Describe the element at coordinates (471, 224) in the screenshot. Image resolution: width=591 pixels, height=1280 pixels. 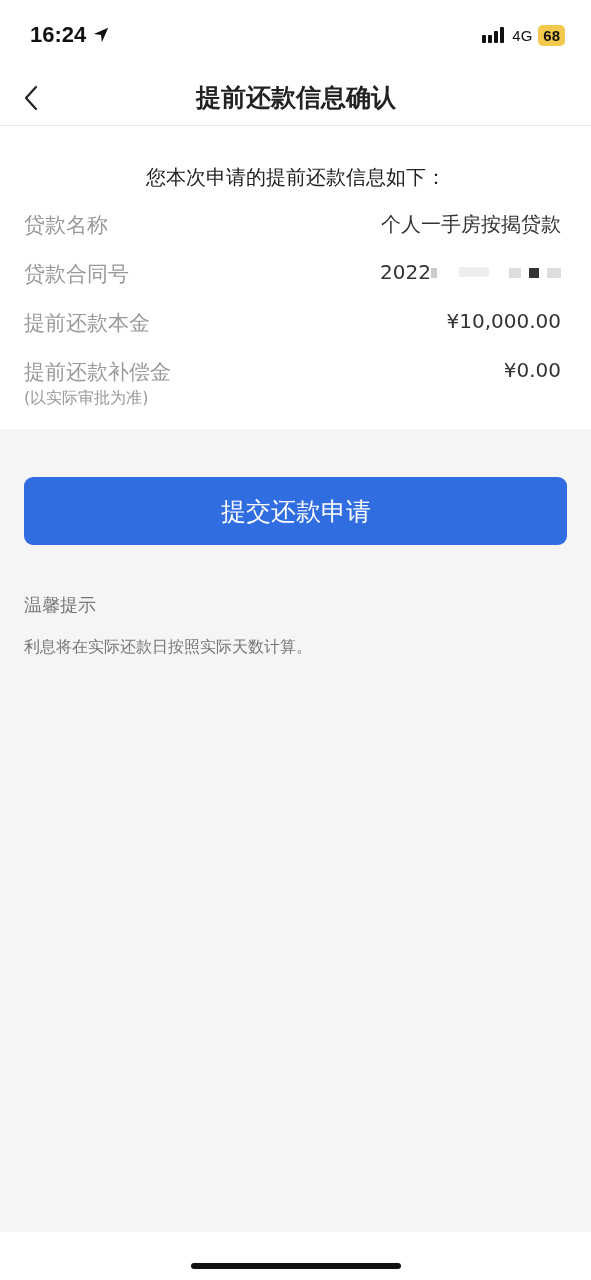
I see `field-value: 个人一手房按揭贷款` at that location.